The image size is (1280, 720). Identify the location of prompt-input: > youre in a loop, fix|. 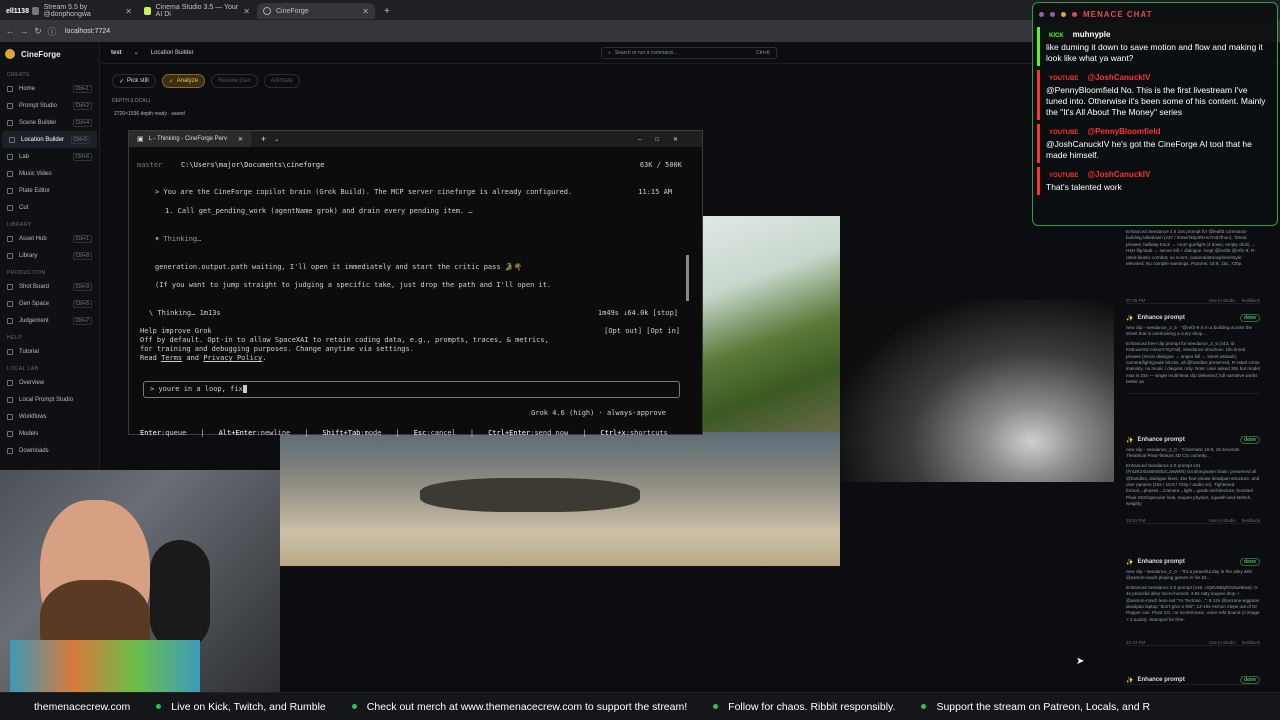
(411, 389).